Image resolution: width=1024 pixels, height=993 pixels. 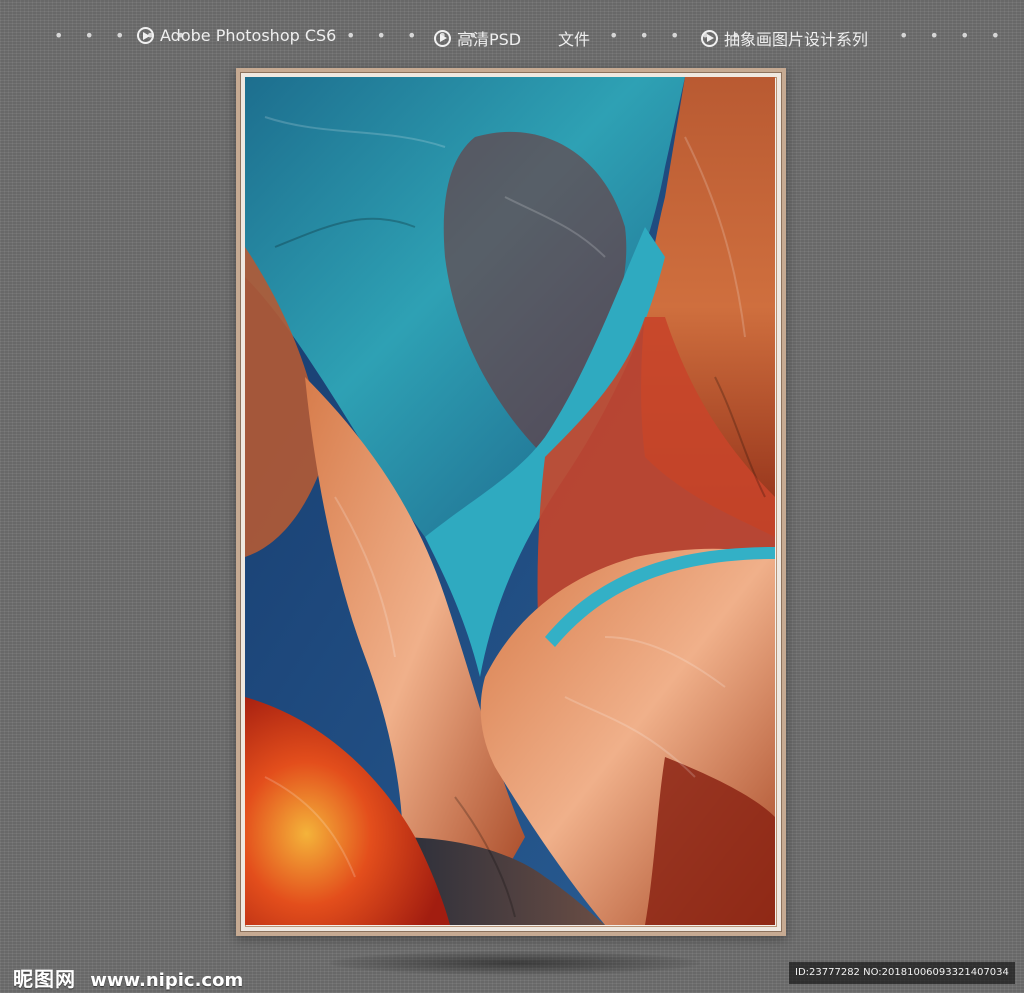 I want to click on watermark-logo: 昵图网, so click(x=44, y=979).